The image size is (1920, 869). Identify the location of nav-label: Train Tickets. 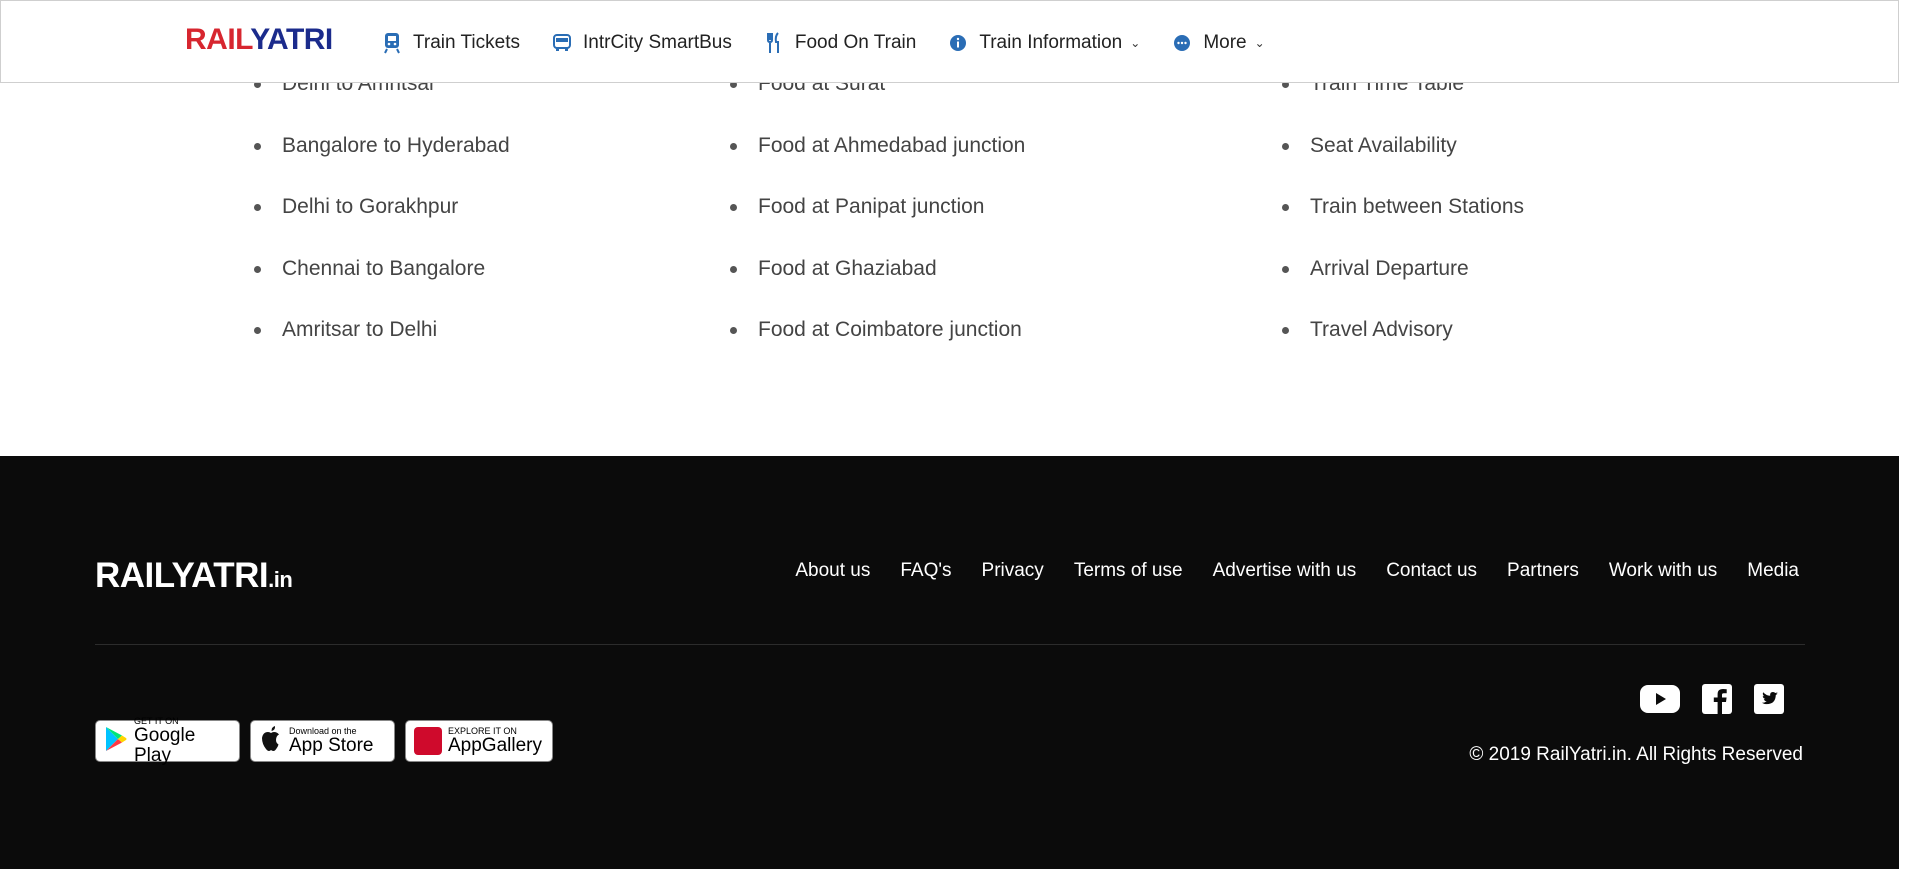
(466, 42).